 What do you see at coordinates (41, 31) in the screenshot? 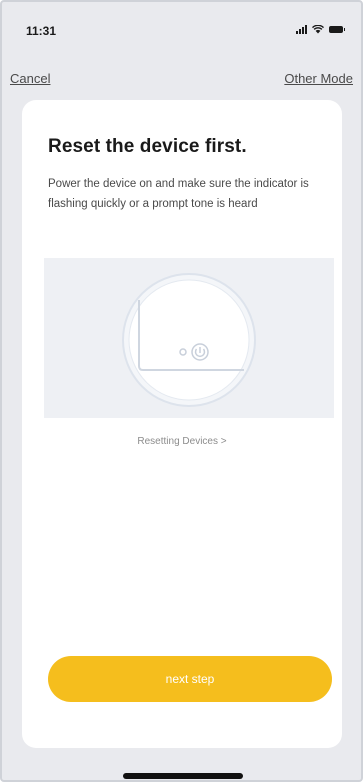
I see `status-time: 11:31` at bounding box center [41, 31].